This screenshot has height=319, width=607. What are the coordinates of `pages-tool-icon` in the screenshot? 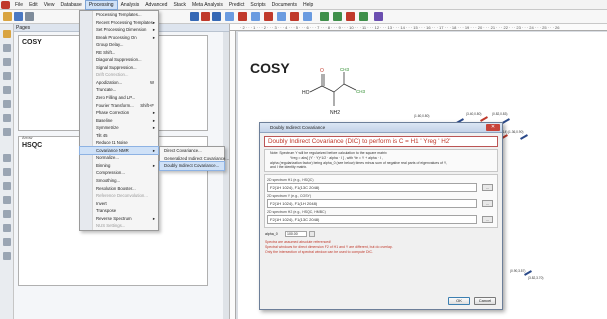 It's located at (7, 34).